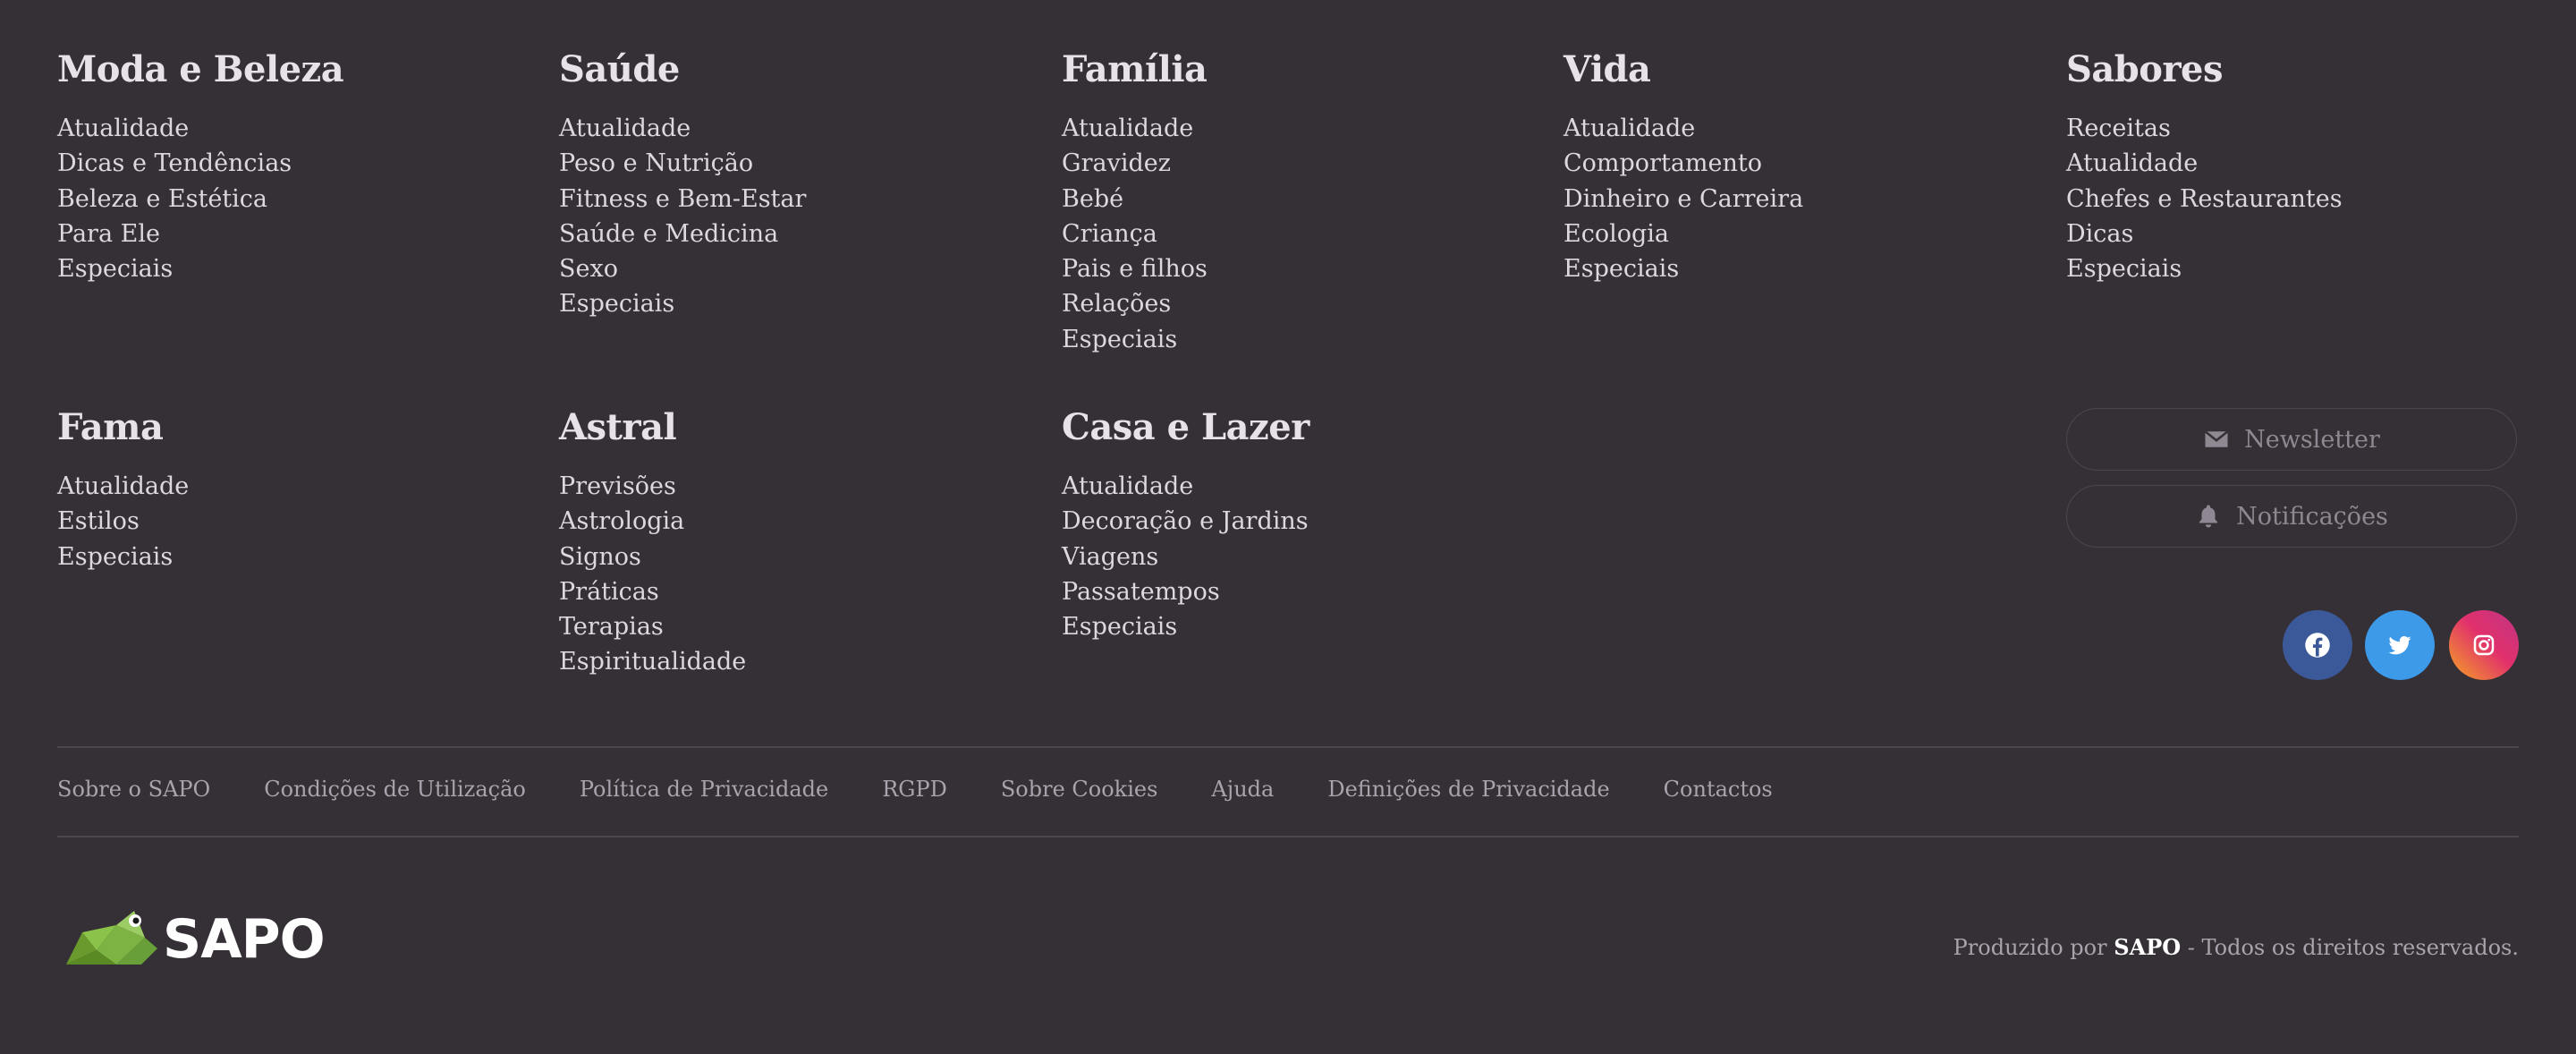 The height and width of the screenshot is (1054, 2576). I want to click on instagram-button, so click(2484, 645).